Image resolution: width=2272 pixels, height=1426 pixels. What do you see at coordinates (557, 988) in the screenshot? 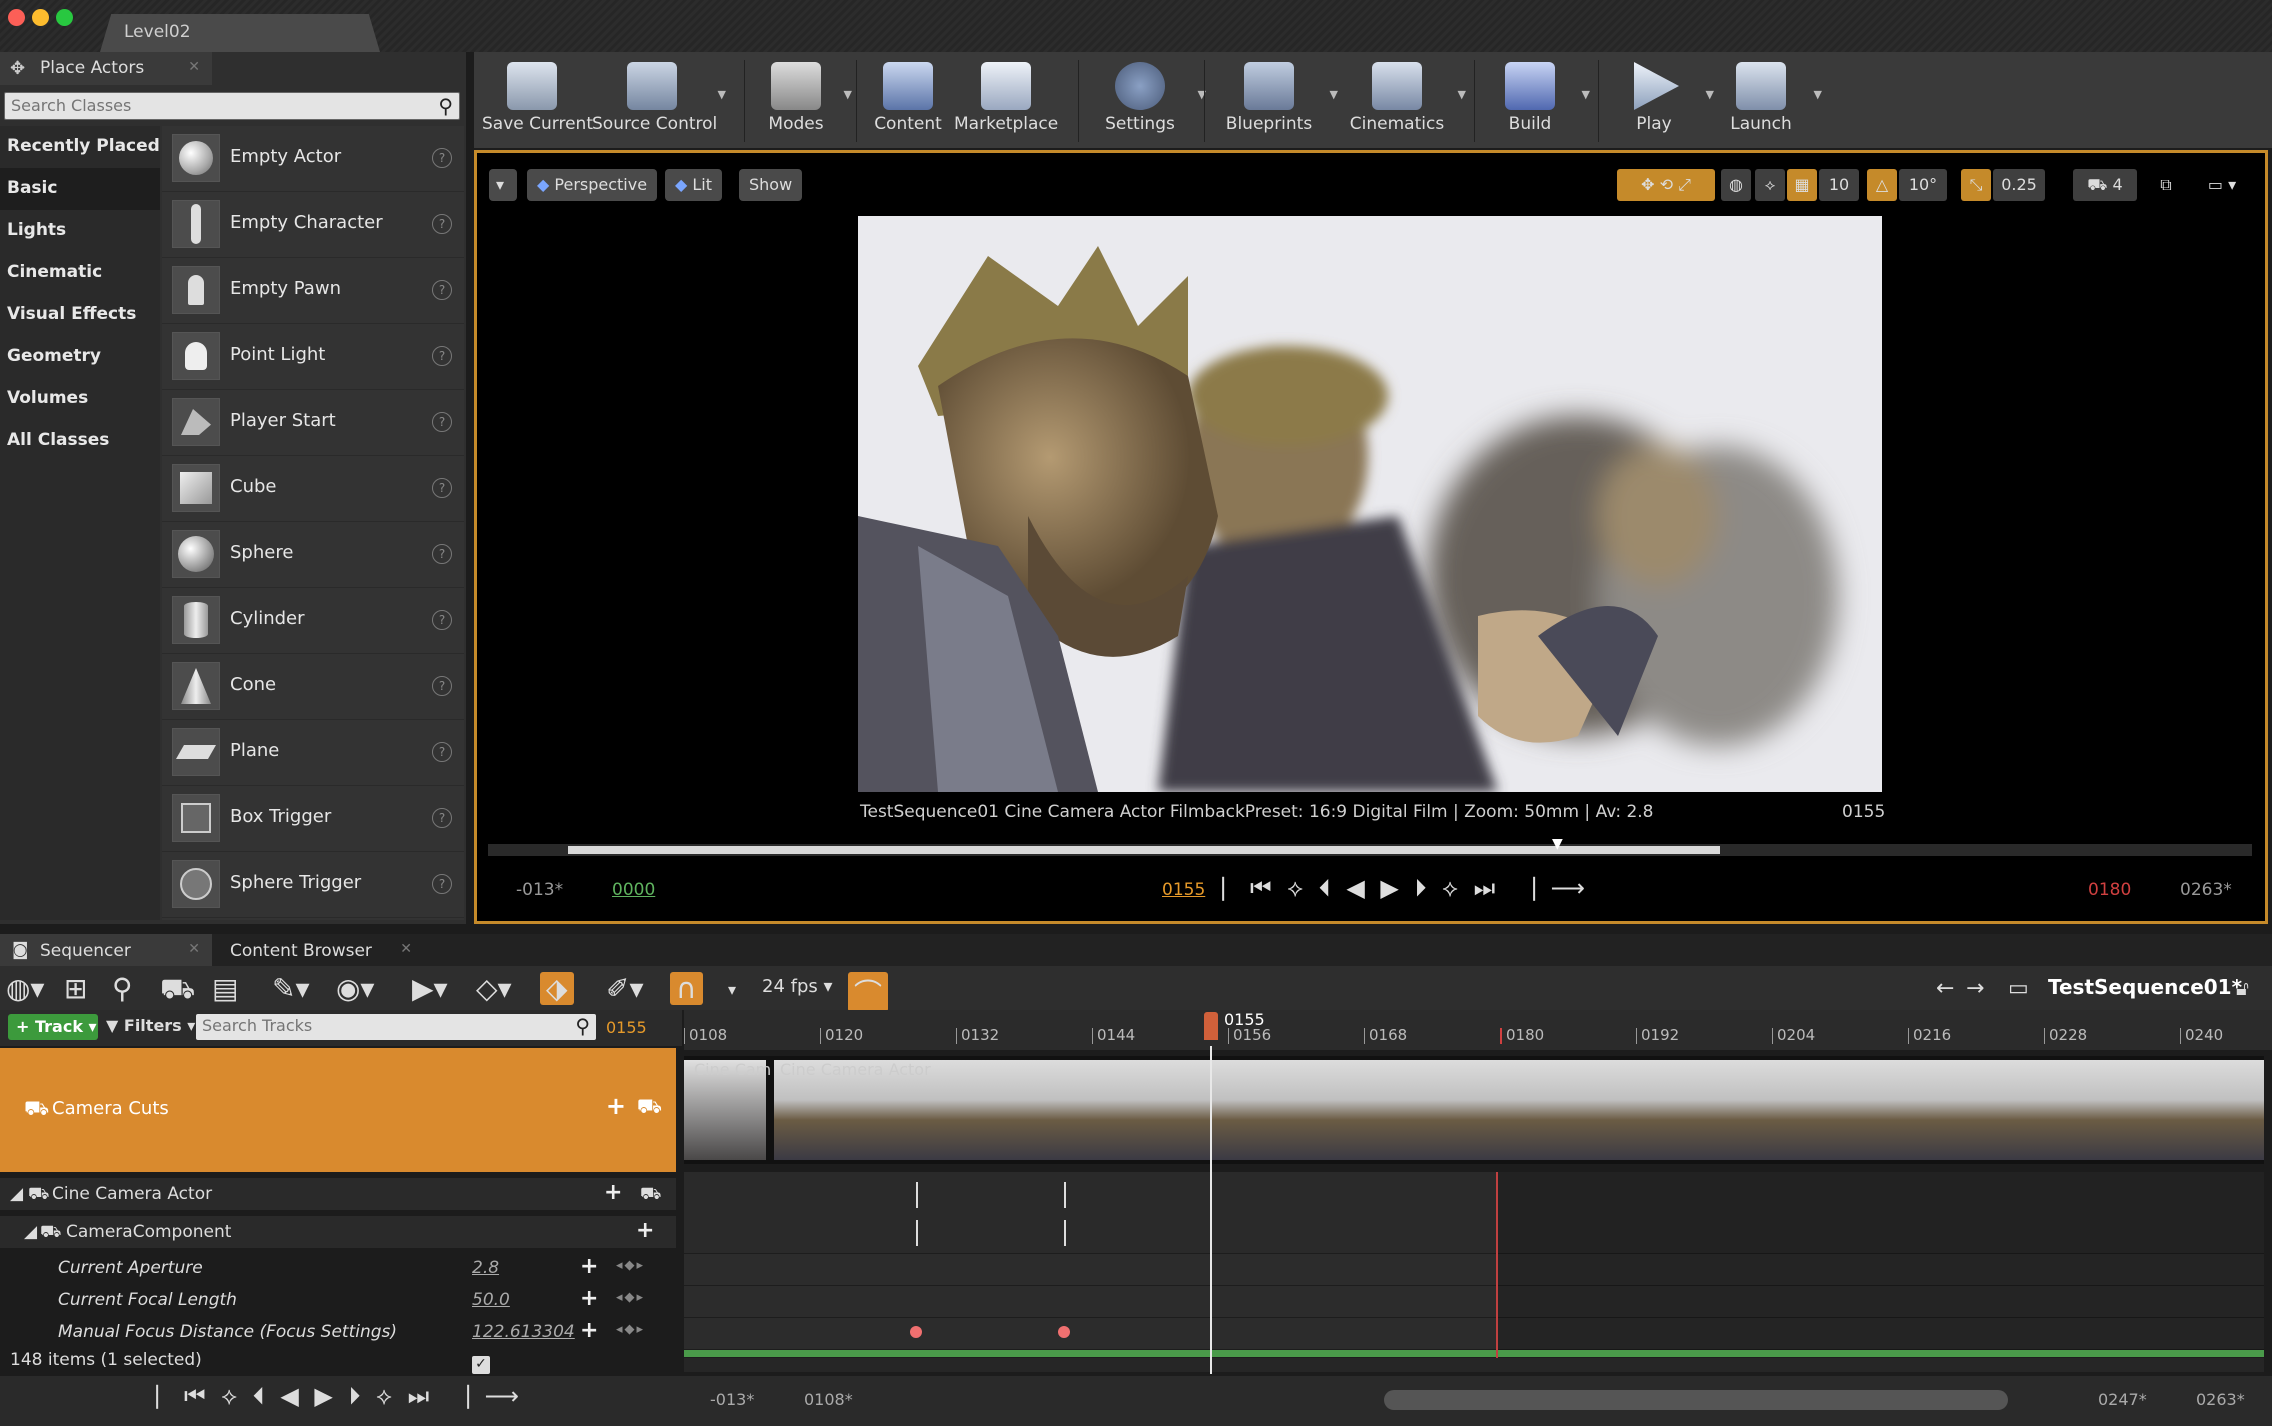
I see `auto-key-icon: ⬗` at bounding box center [557, 988].